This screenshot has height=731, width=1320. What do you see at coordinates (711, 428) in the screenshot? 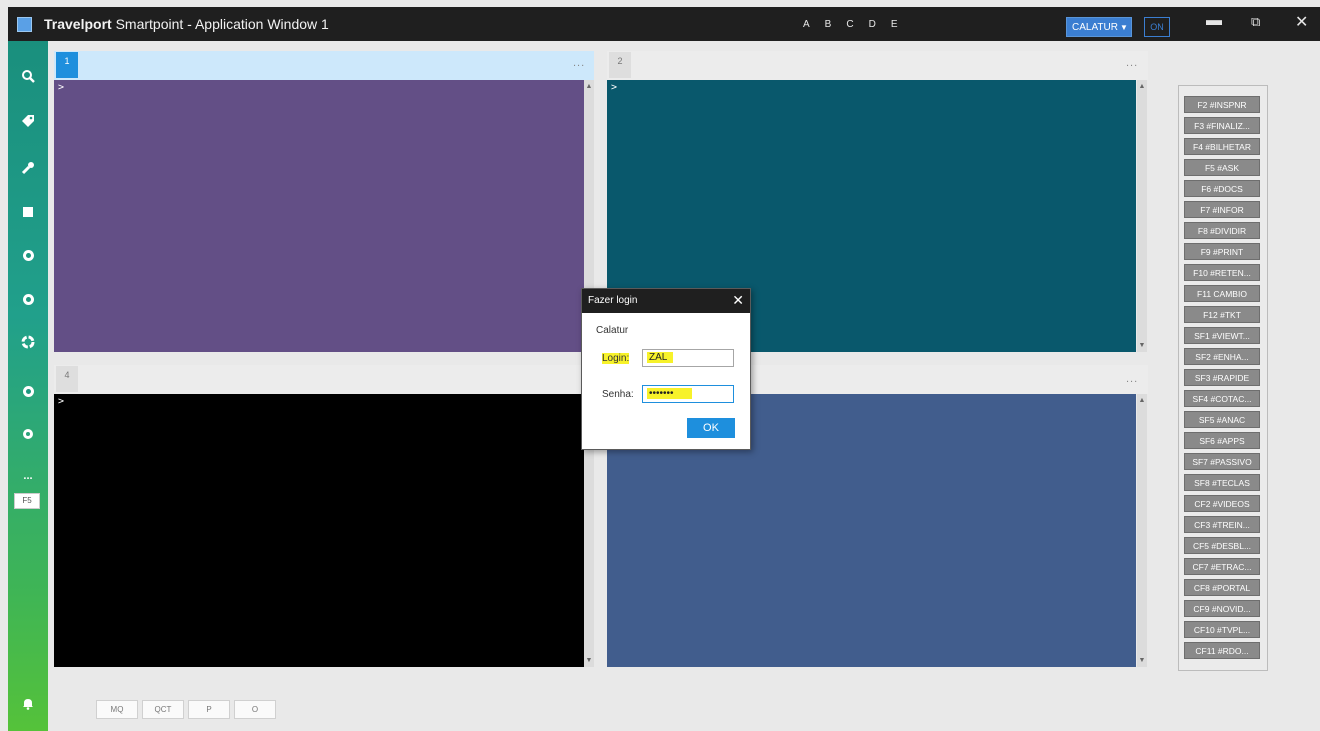
I see `ok-button: OK` at bounding box center [711, 428].